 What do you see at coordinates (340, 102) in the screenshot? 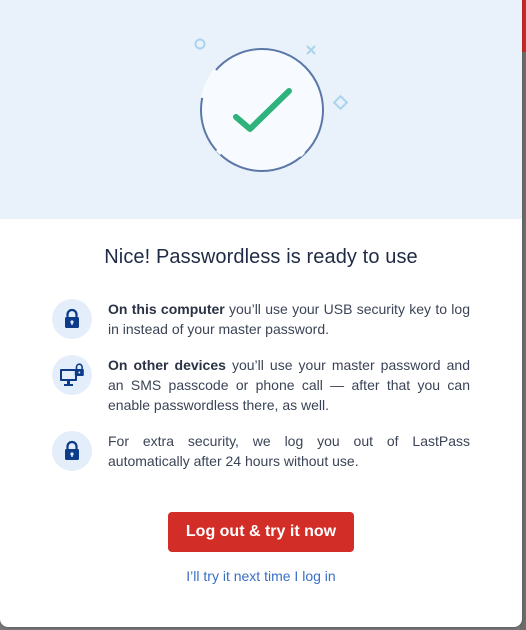
I see `diamond-sparkle-icon` at bounding box center [340, 102].